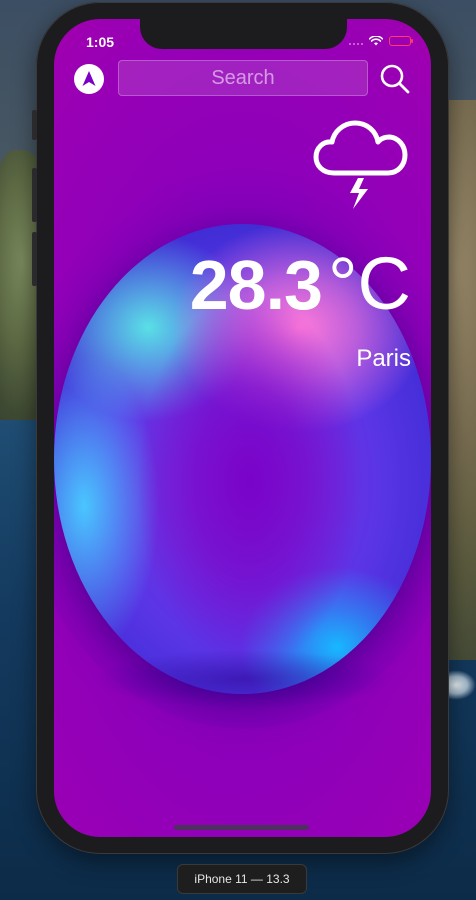 The height and width of the screenshot is (900, 476). I want to click on volume-down-button, so click(34, 259).